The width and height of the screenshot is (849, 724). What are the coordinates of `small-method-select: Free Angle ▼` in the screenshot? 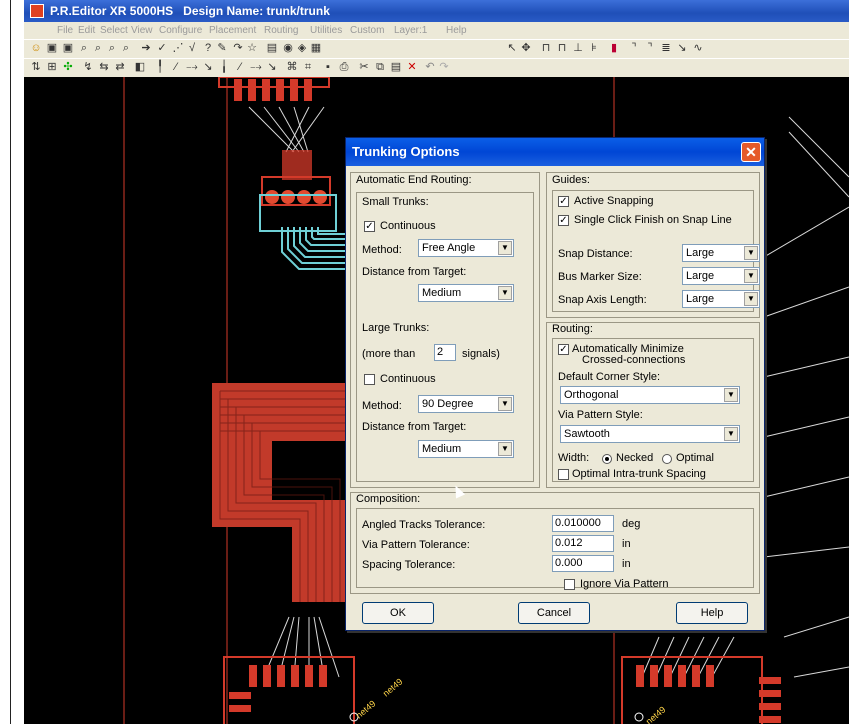 It's located at (466, 248).